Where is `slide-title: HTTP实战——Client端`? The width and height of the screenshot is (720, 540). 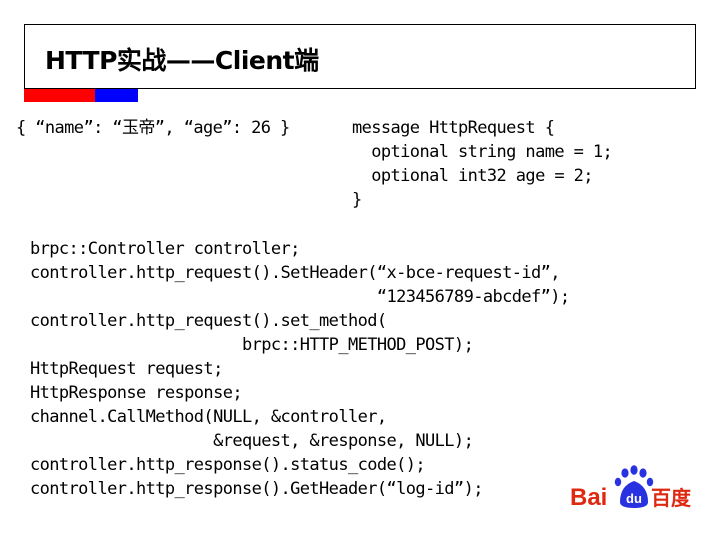 slide-title: HTTP实战——Client端 is located at coordinates (182, 60).